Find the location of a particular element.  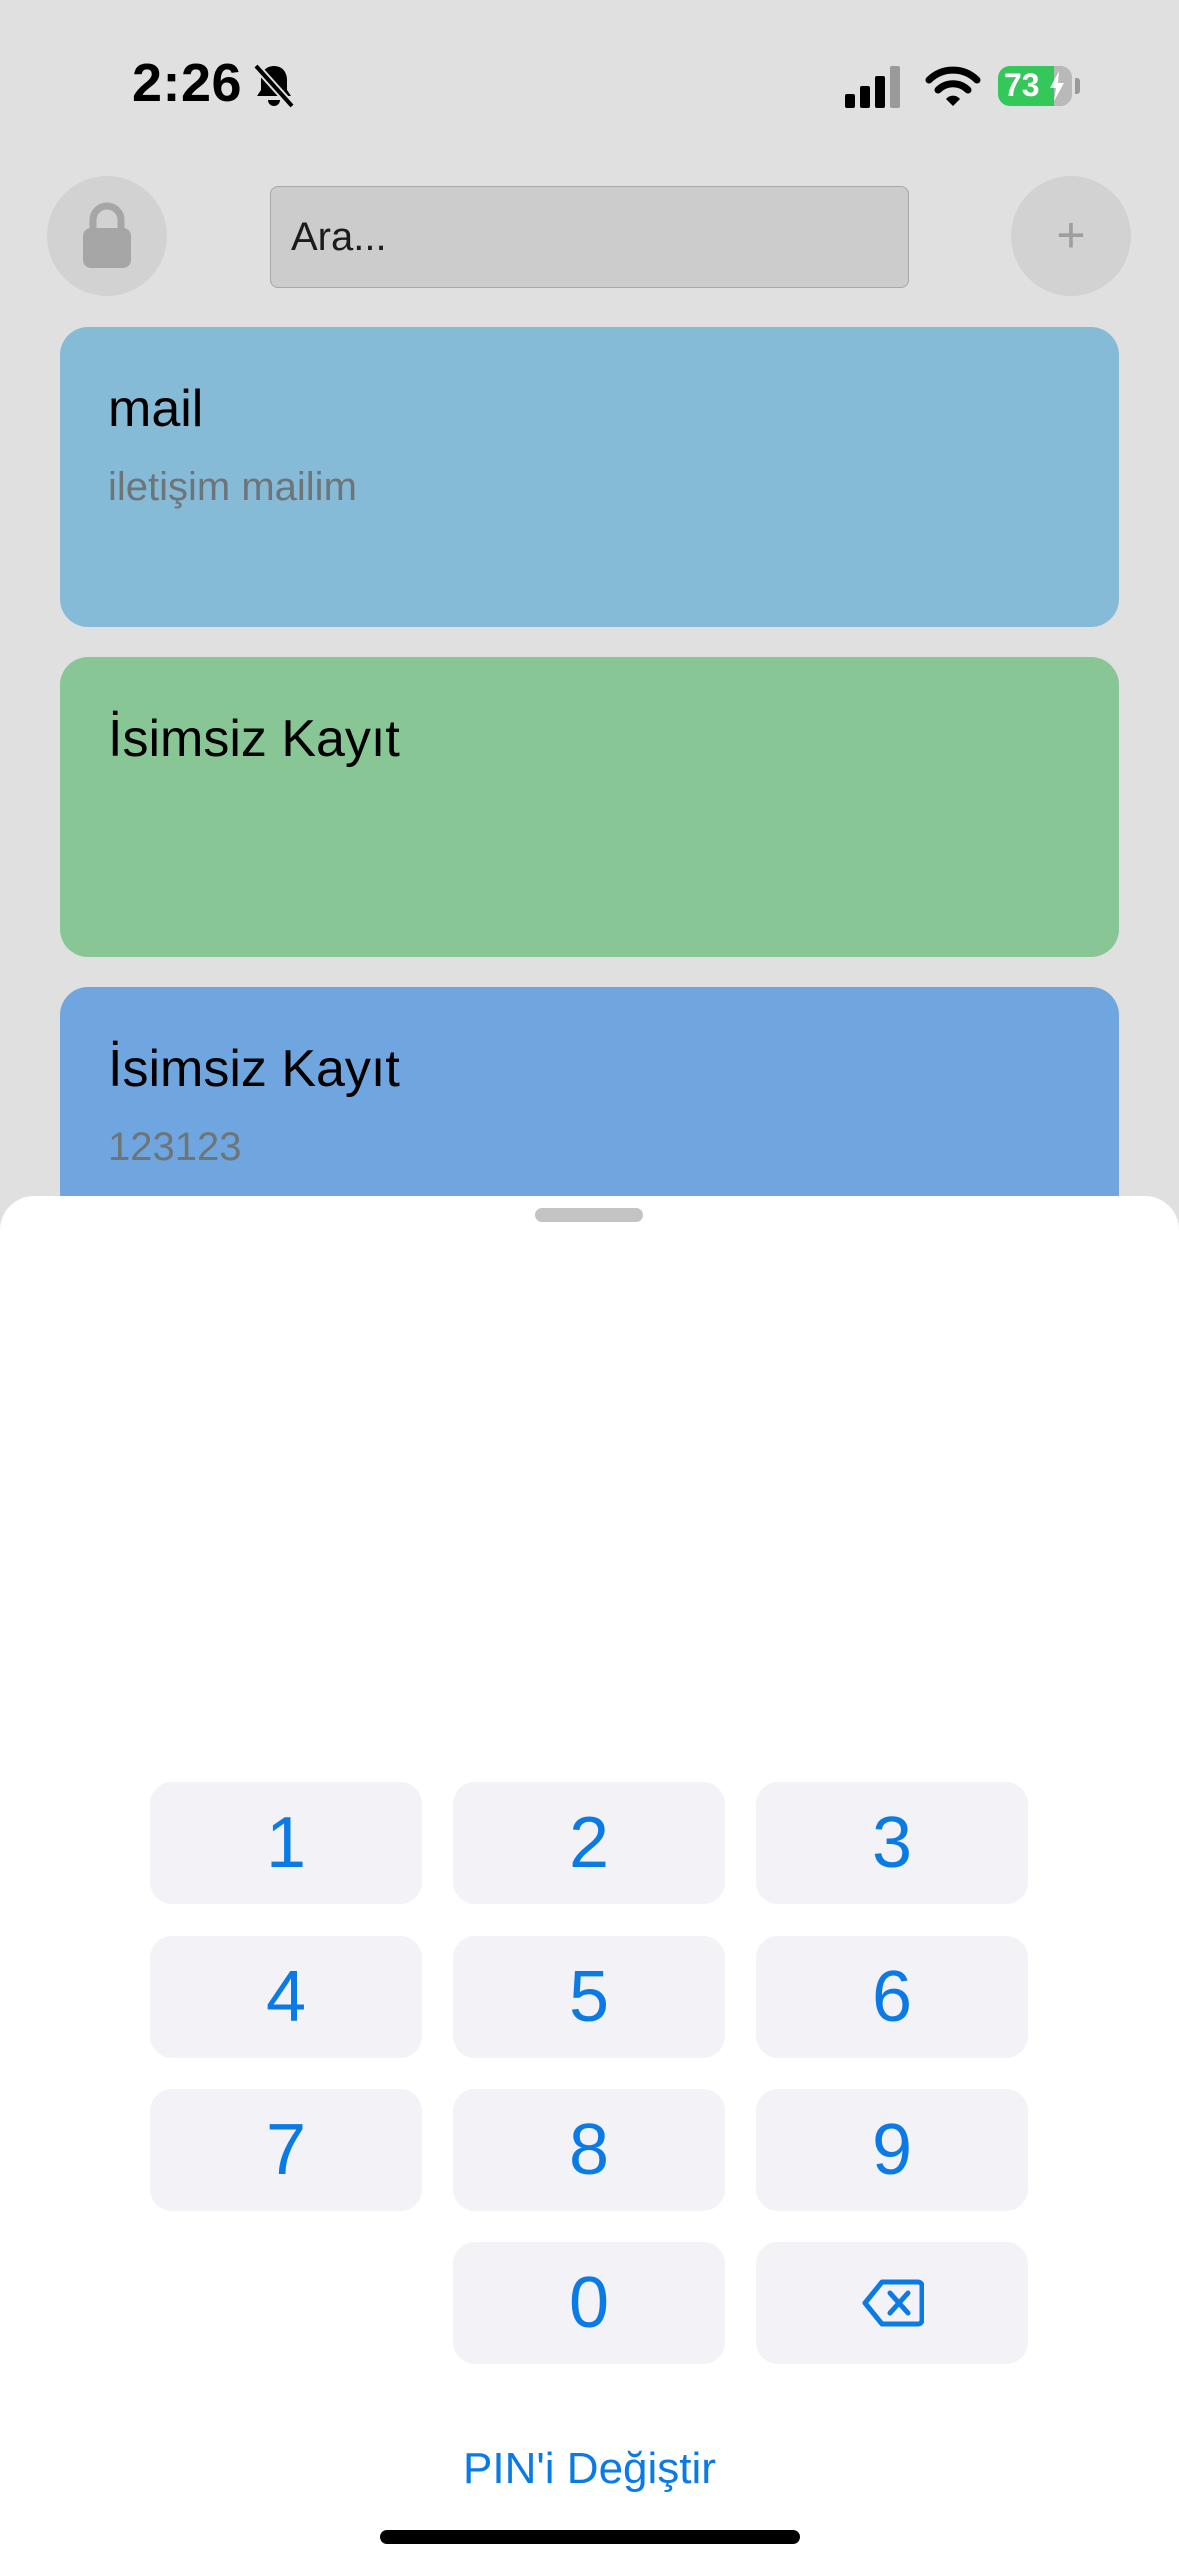

sheet-grabber is located at coordinates (589, 1215).